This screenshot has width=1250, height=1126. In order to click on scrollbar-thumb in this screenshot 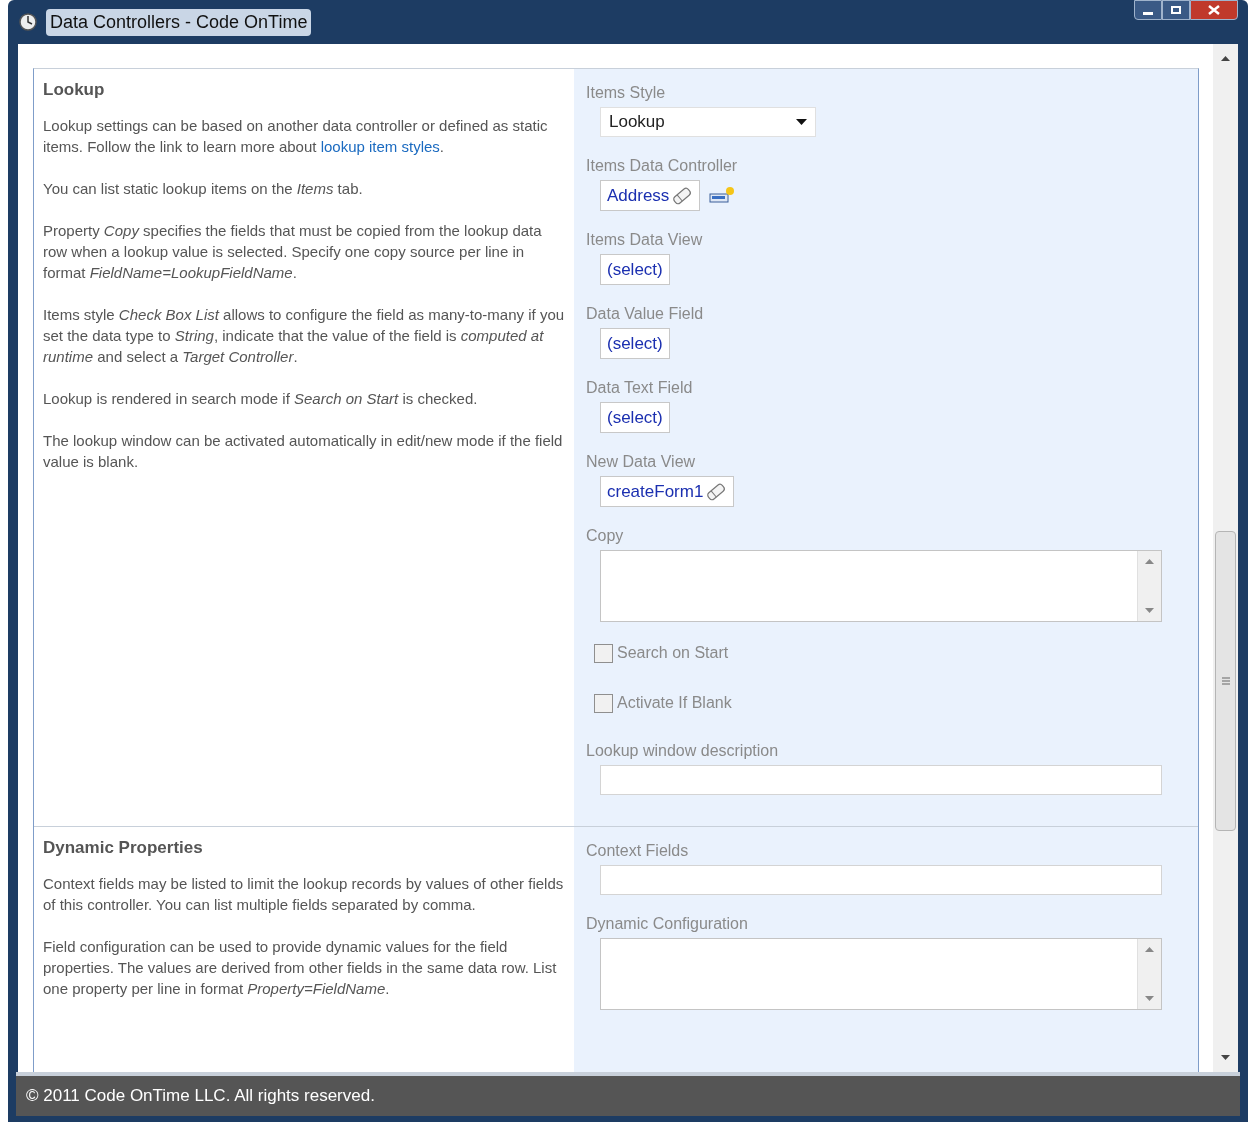, I will do `click(1225, 681)`.